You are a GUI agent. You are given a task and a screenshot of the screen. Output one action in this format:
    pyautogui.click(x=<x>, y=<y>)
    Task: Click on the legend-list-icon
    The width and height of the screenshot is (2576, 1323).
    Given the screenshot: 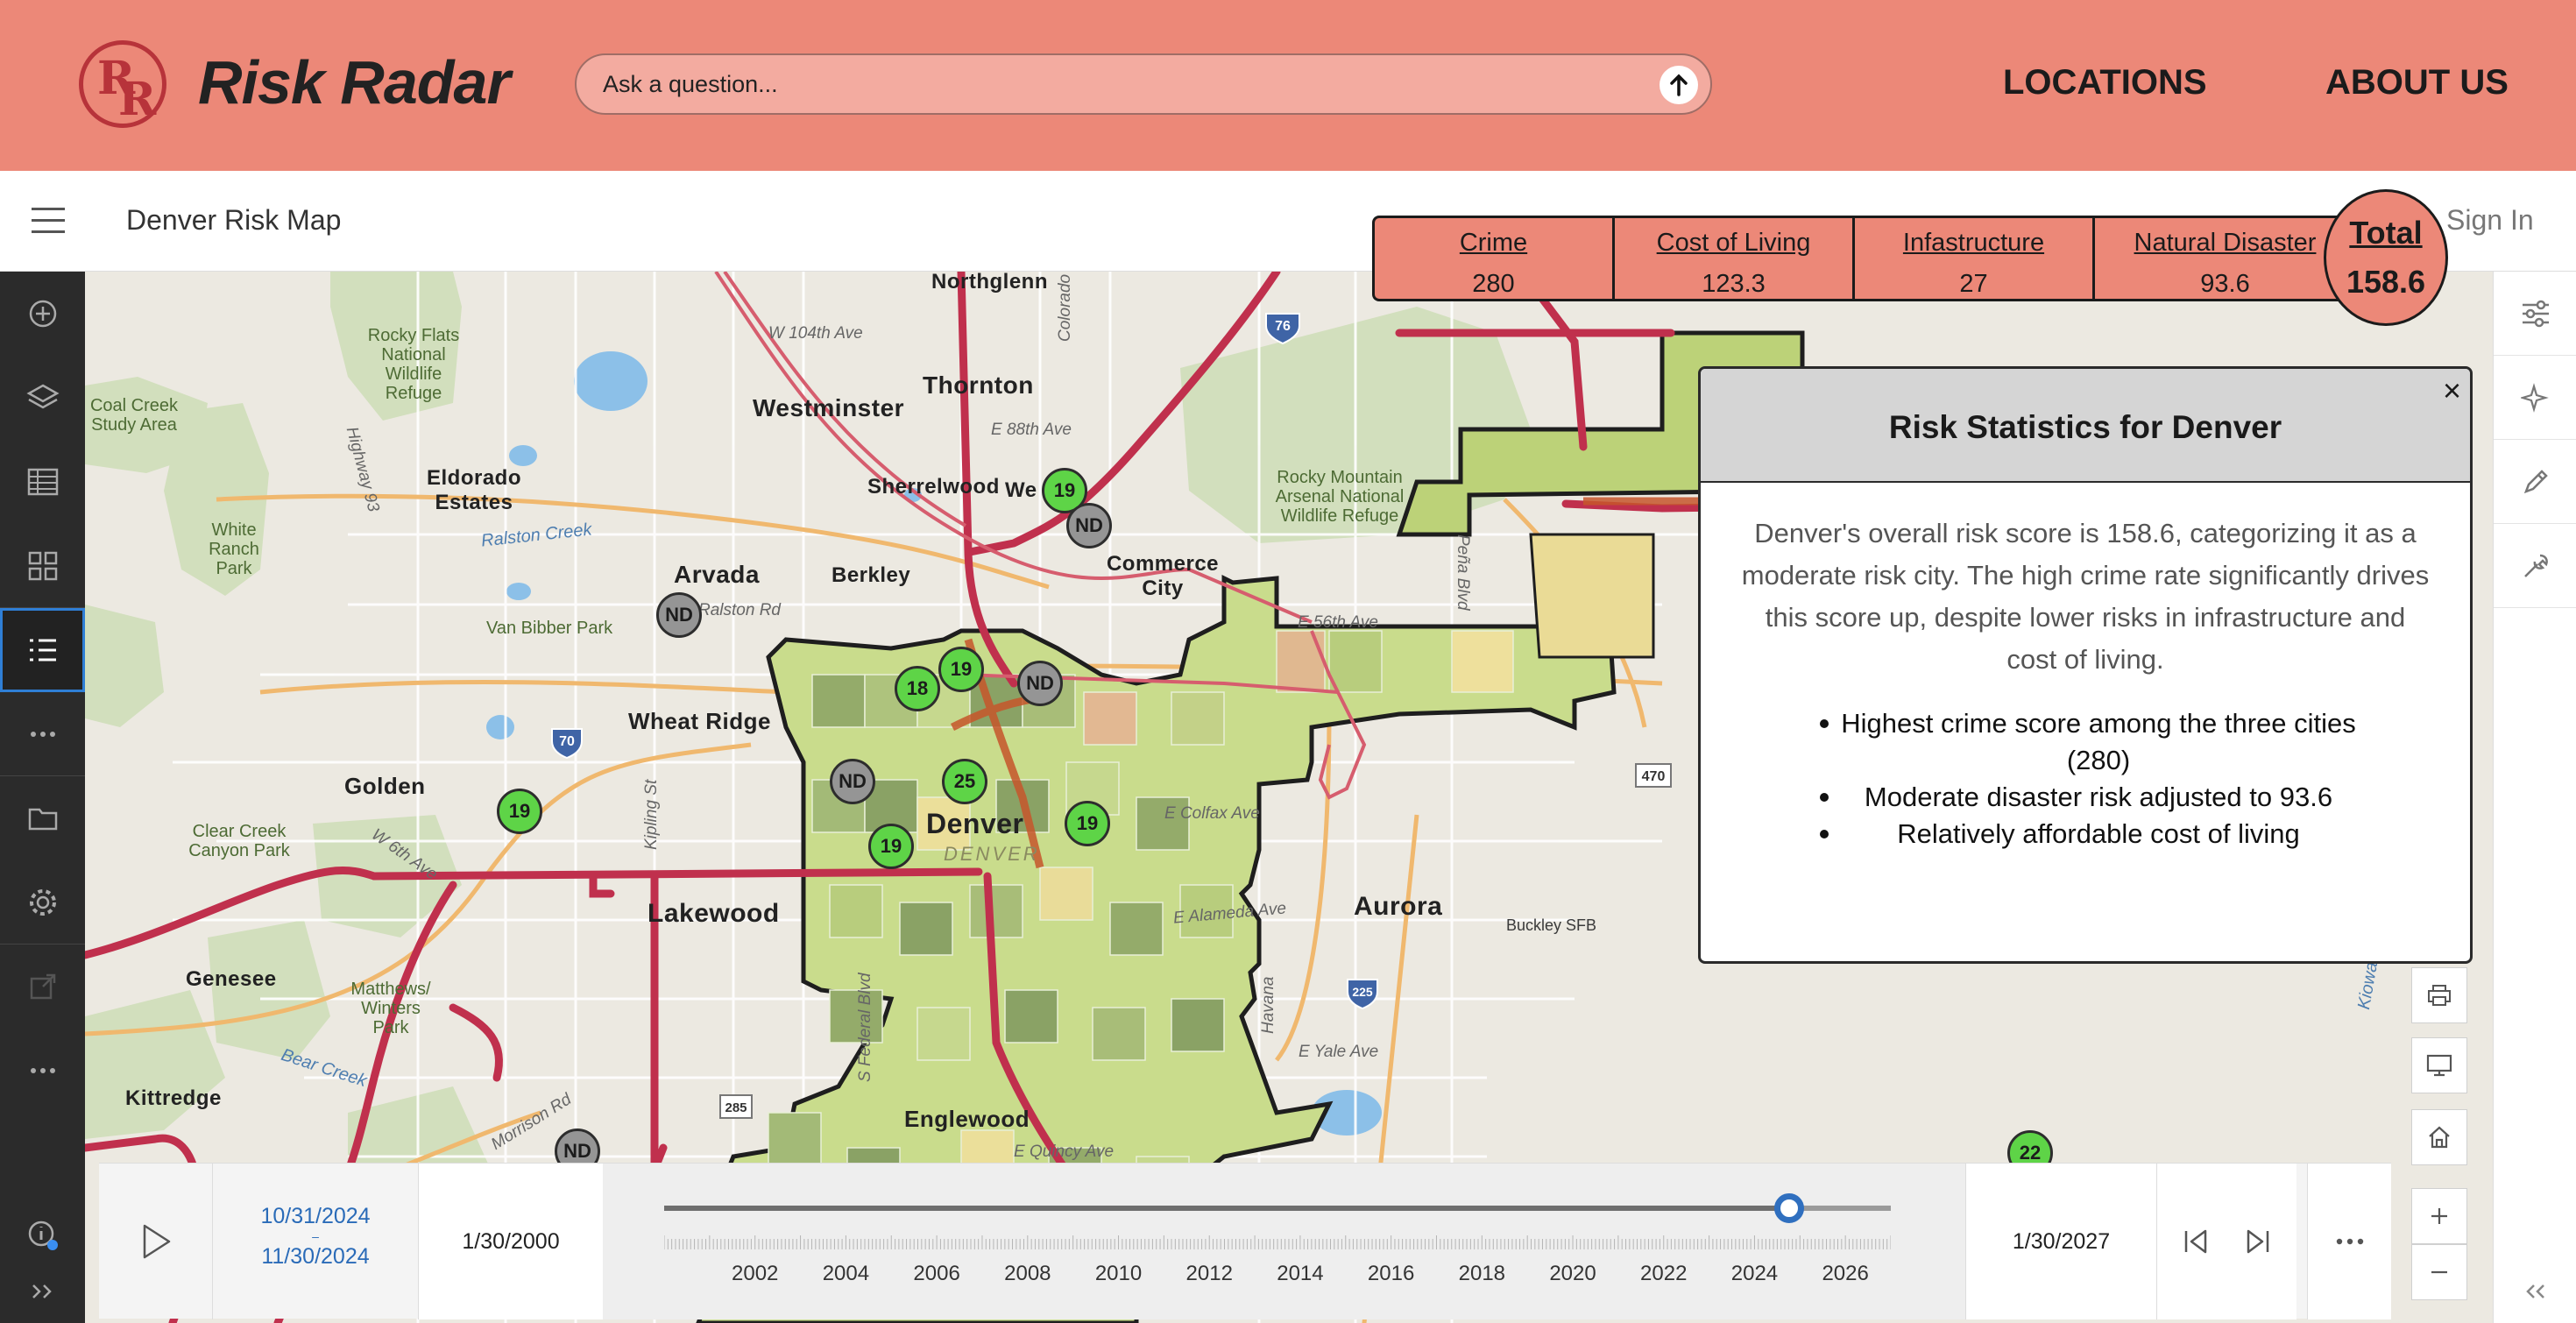 What is the action you would take?
    pyautogui.click(x=42, y=650)
    